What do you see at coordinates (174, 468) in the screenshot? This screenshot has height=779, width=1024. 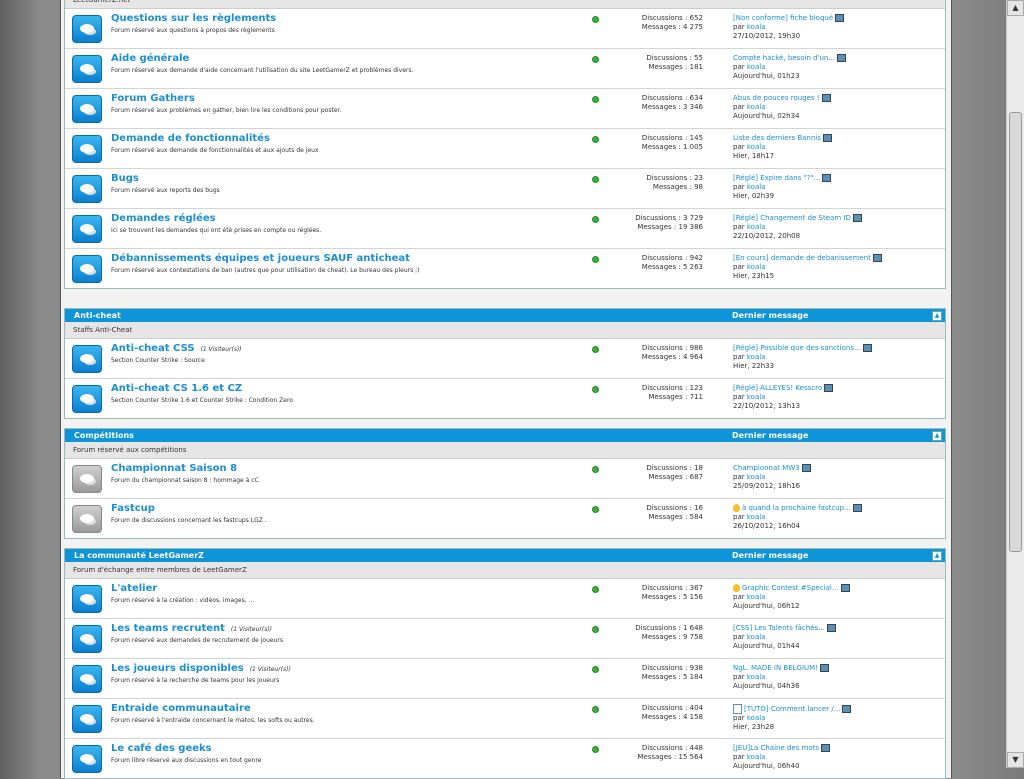 I see `forum-title-link: Championnat Saison 8` at bounding box center [174, 468].